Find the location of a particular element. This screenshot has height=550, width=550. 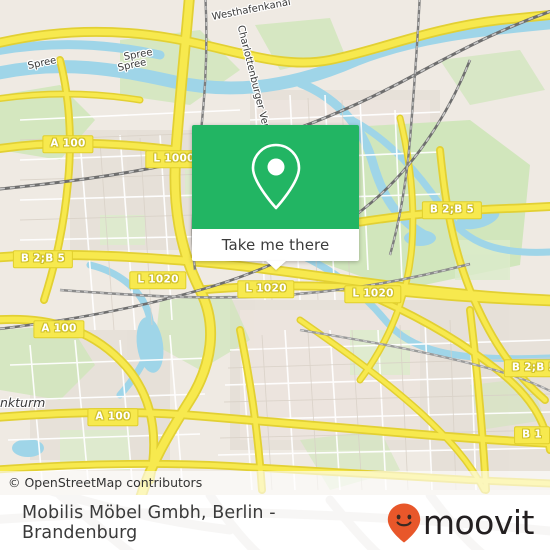

callout-action-bar: Take me there is located at coordinates (275, 249).